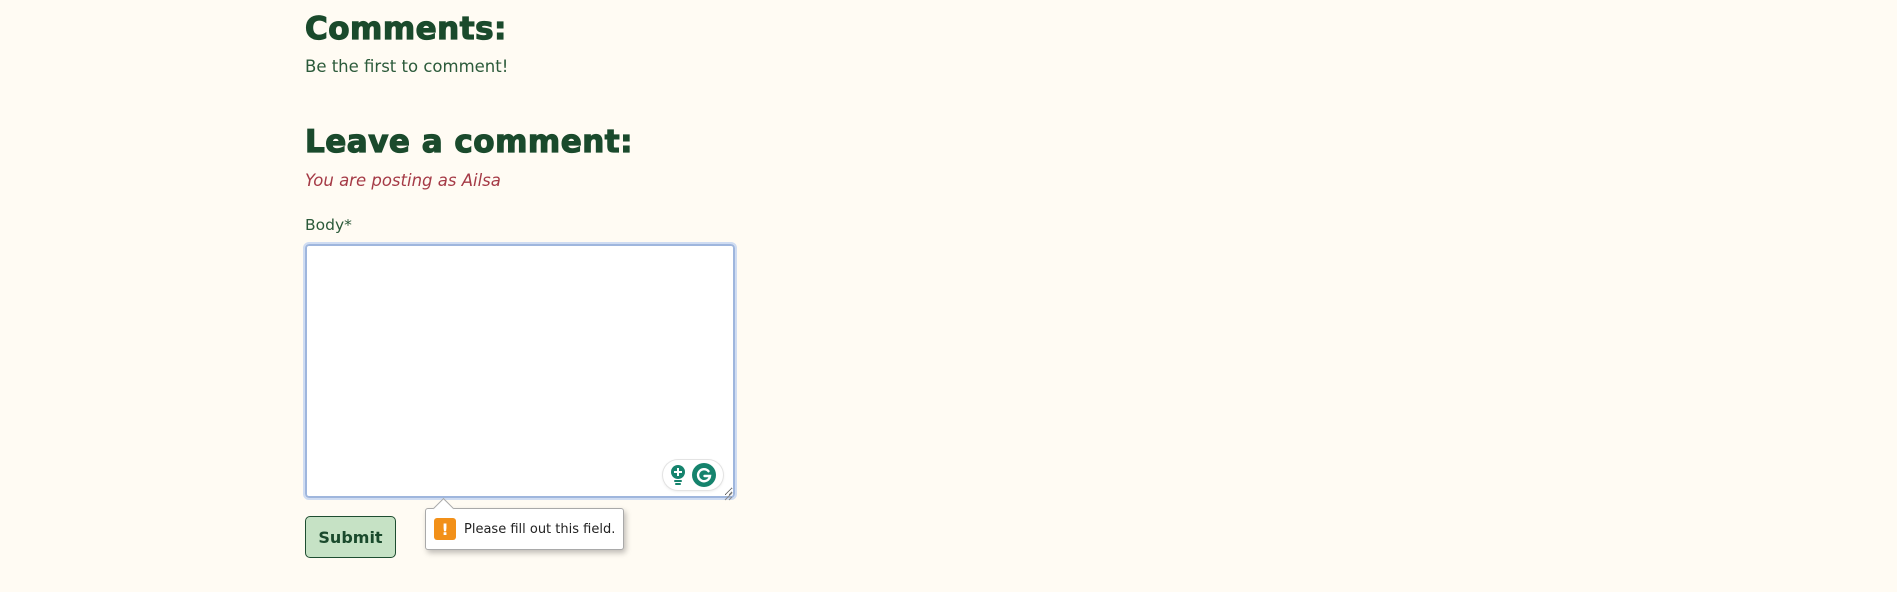  Describe the element at coordinates (540, 529) in the screenshot. I see `validation-message: Please fill out this field.` at that location.